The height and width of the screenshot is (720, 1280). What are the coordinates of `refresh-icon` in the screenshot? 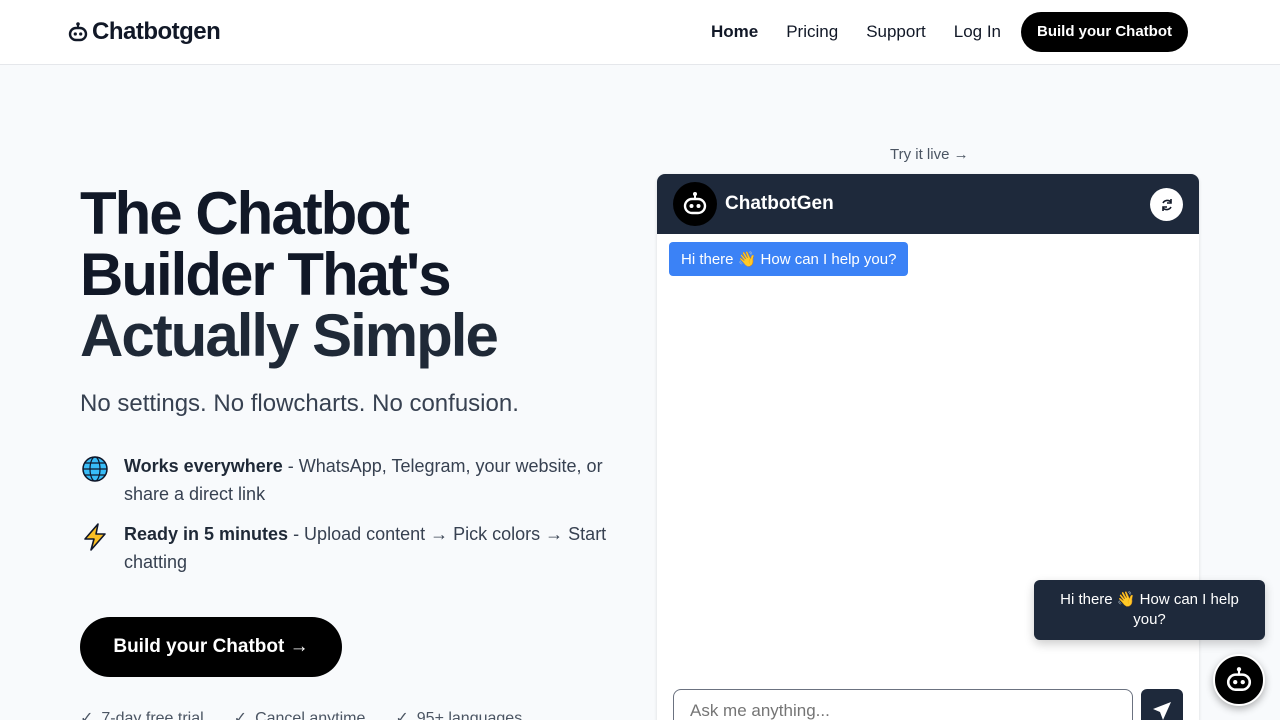 It's located at (1166, 204).